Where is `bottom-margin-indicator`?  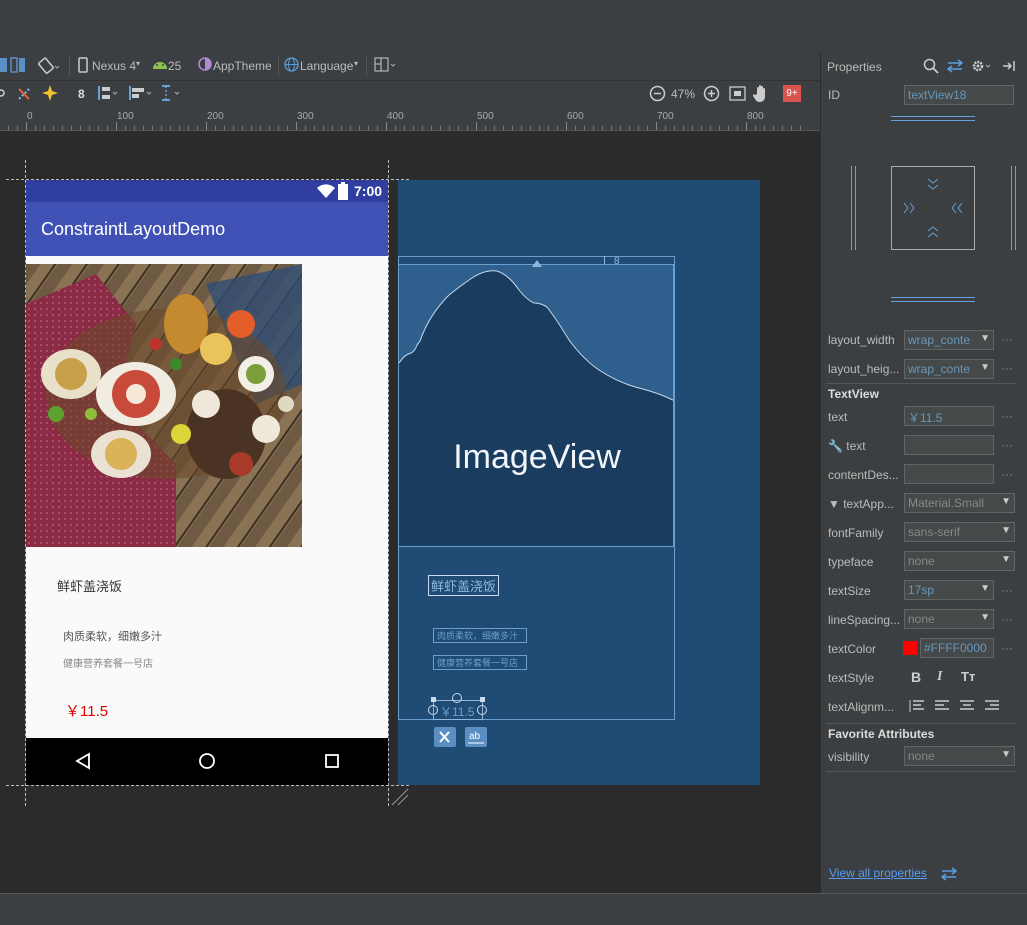 bottom-margin-indicator is located at coordinates (933, 299).